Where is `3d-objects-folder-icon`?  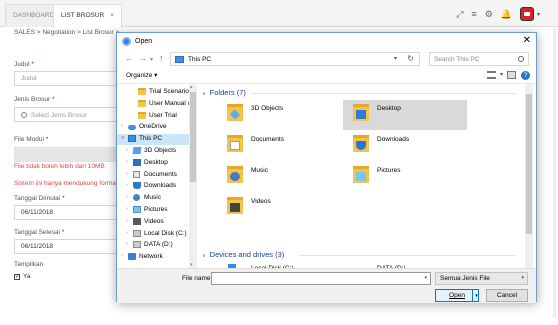
3d-objects-folder-icon is located at coordinates (235, 112).